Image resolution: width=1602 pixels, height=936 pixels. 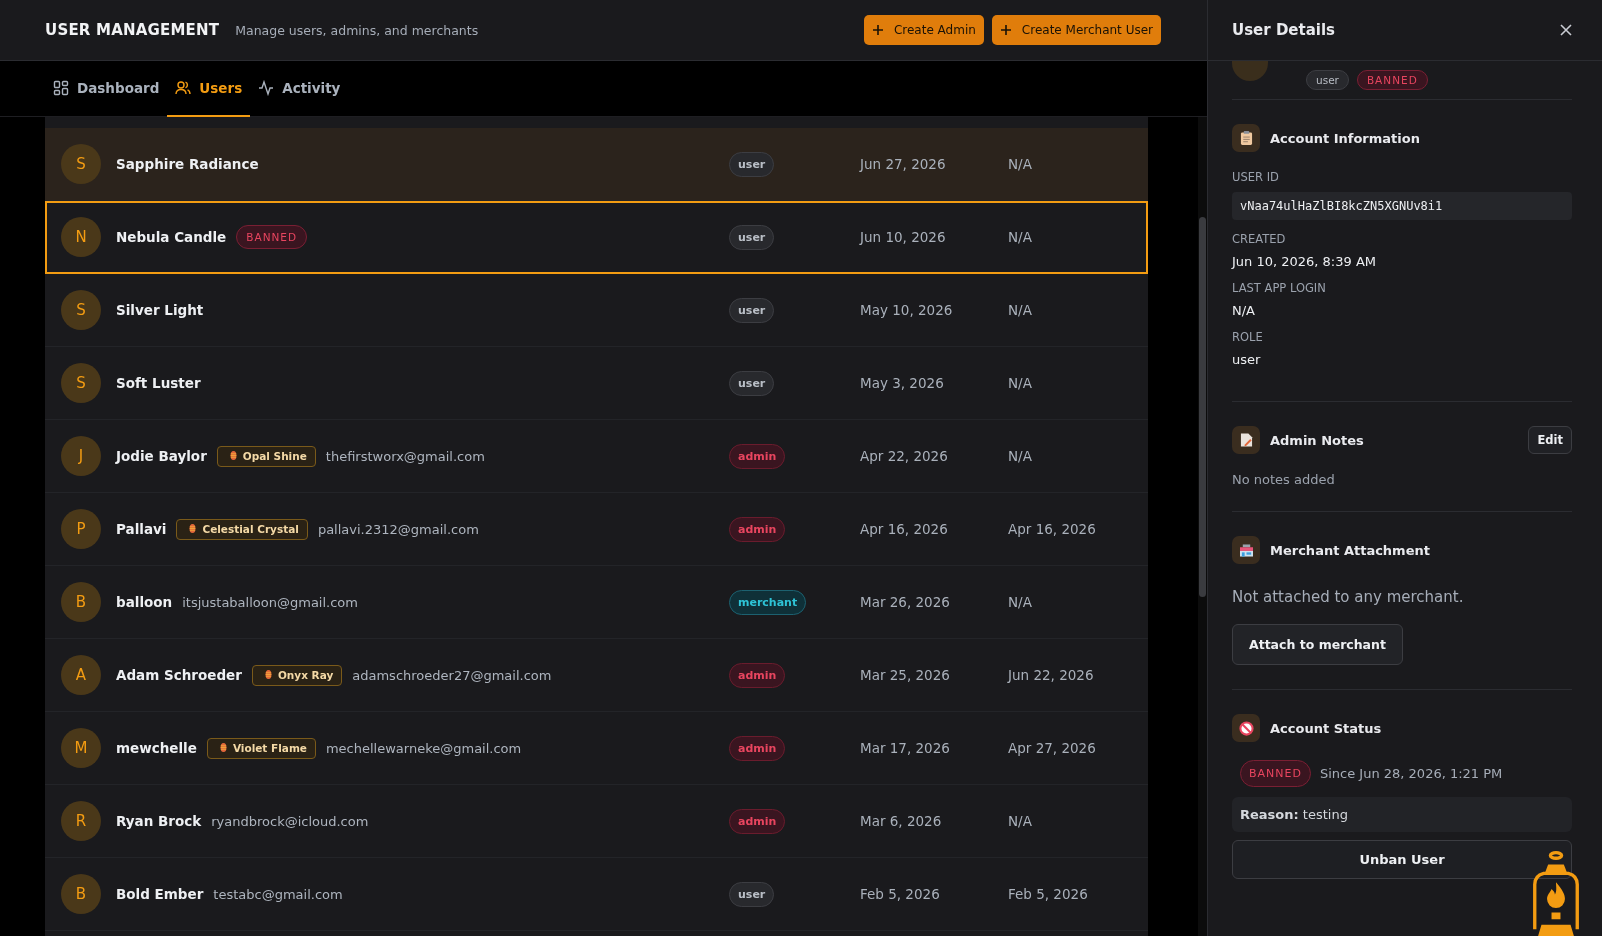 I want to click on close-icon, so click(x=1566, y=30).